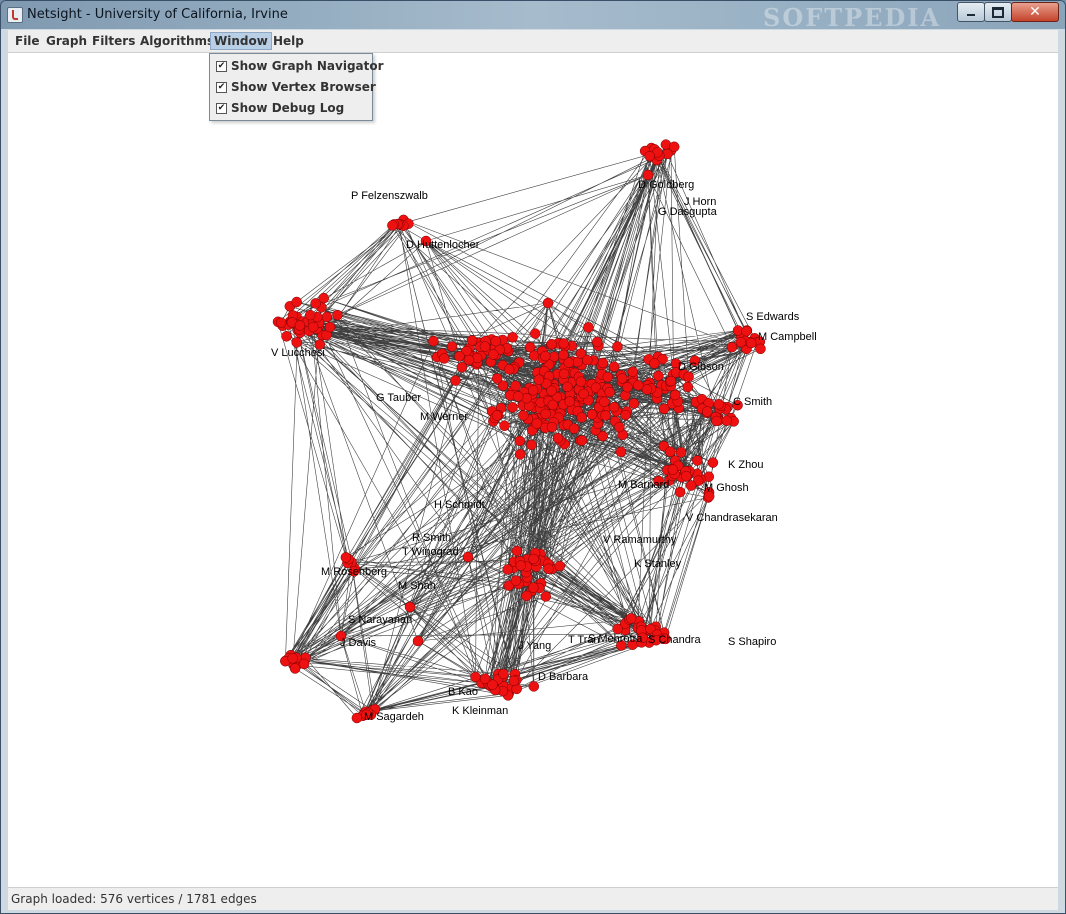 This screenshot has width=1066, height=914. Describe the element at coordinates (288, 41) in the screenshot. I see `menu-help: Help` at that location.